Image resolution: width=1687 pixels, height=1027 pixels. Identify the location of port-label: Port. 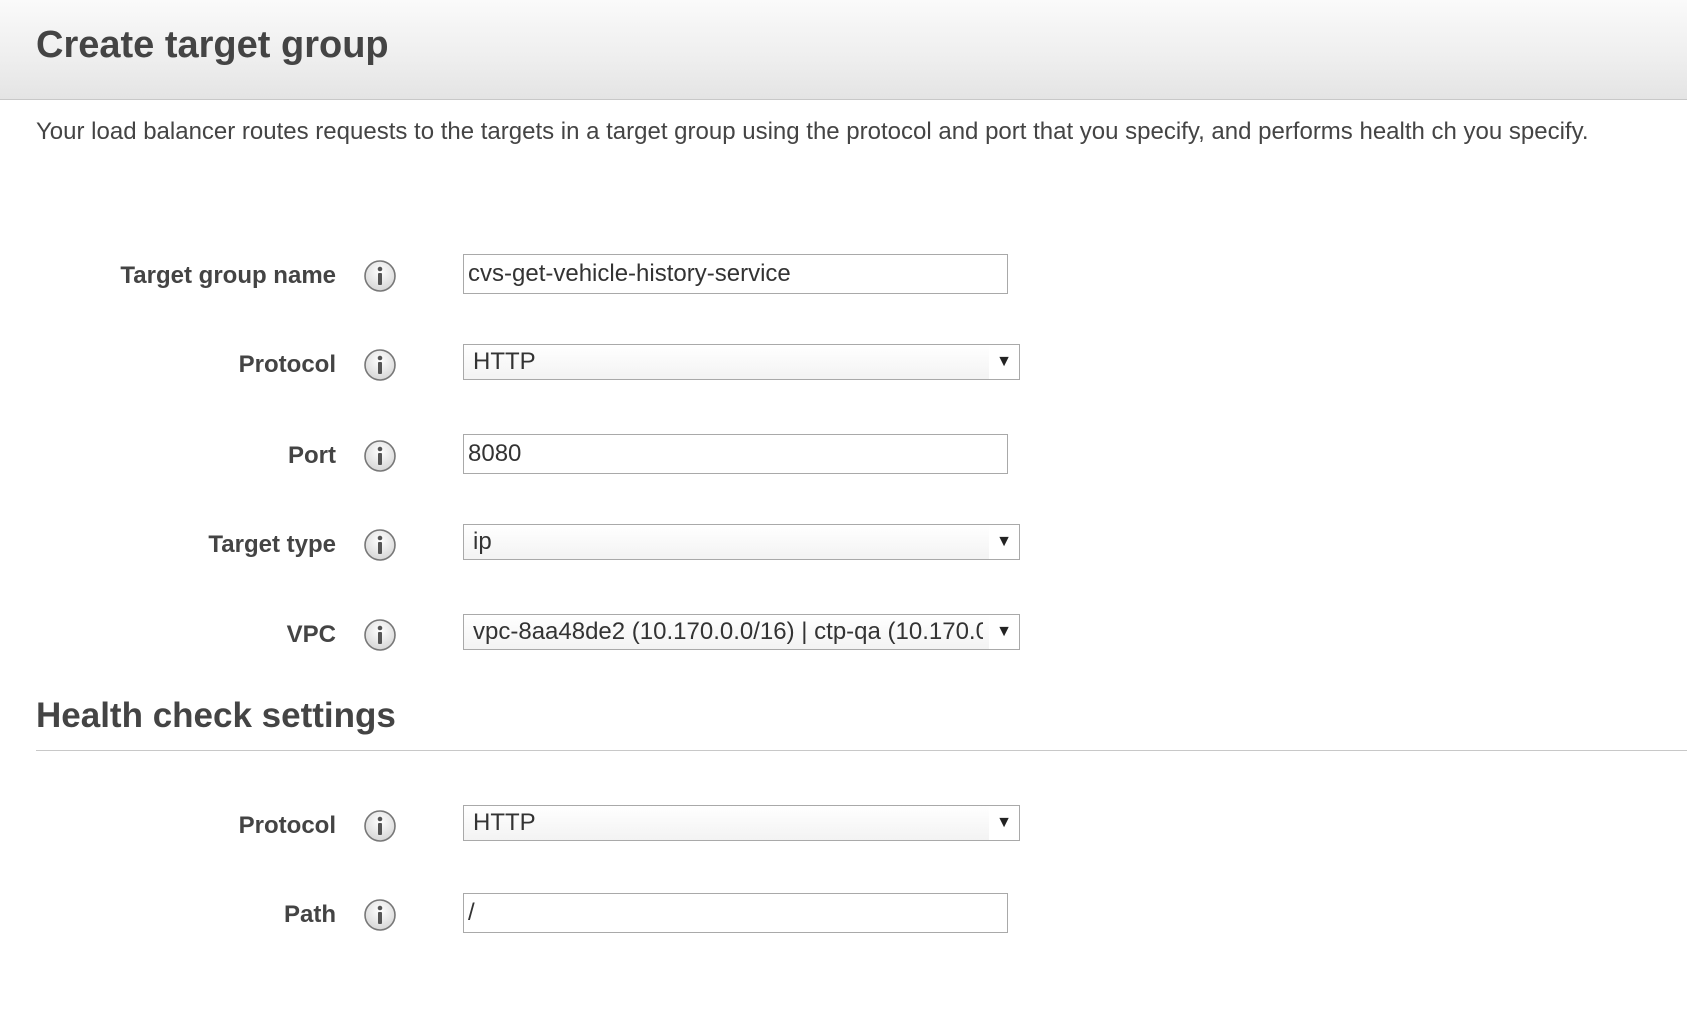
(312, 455).